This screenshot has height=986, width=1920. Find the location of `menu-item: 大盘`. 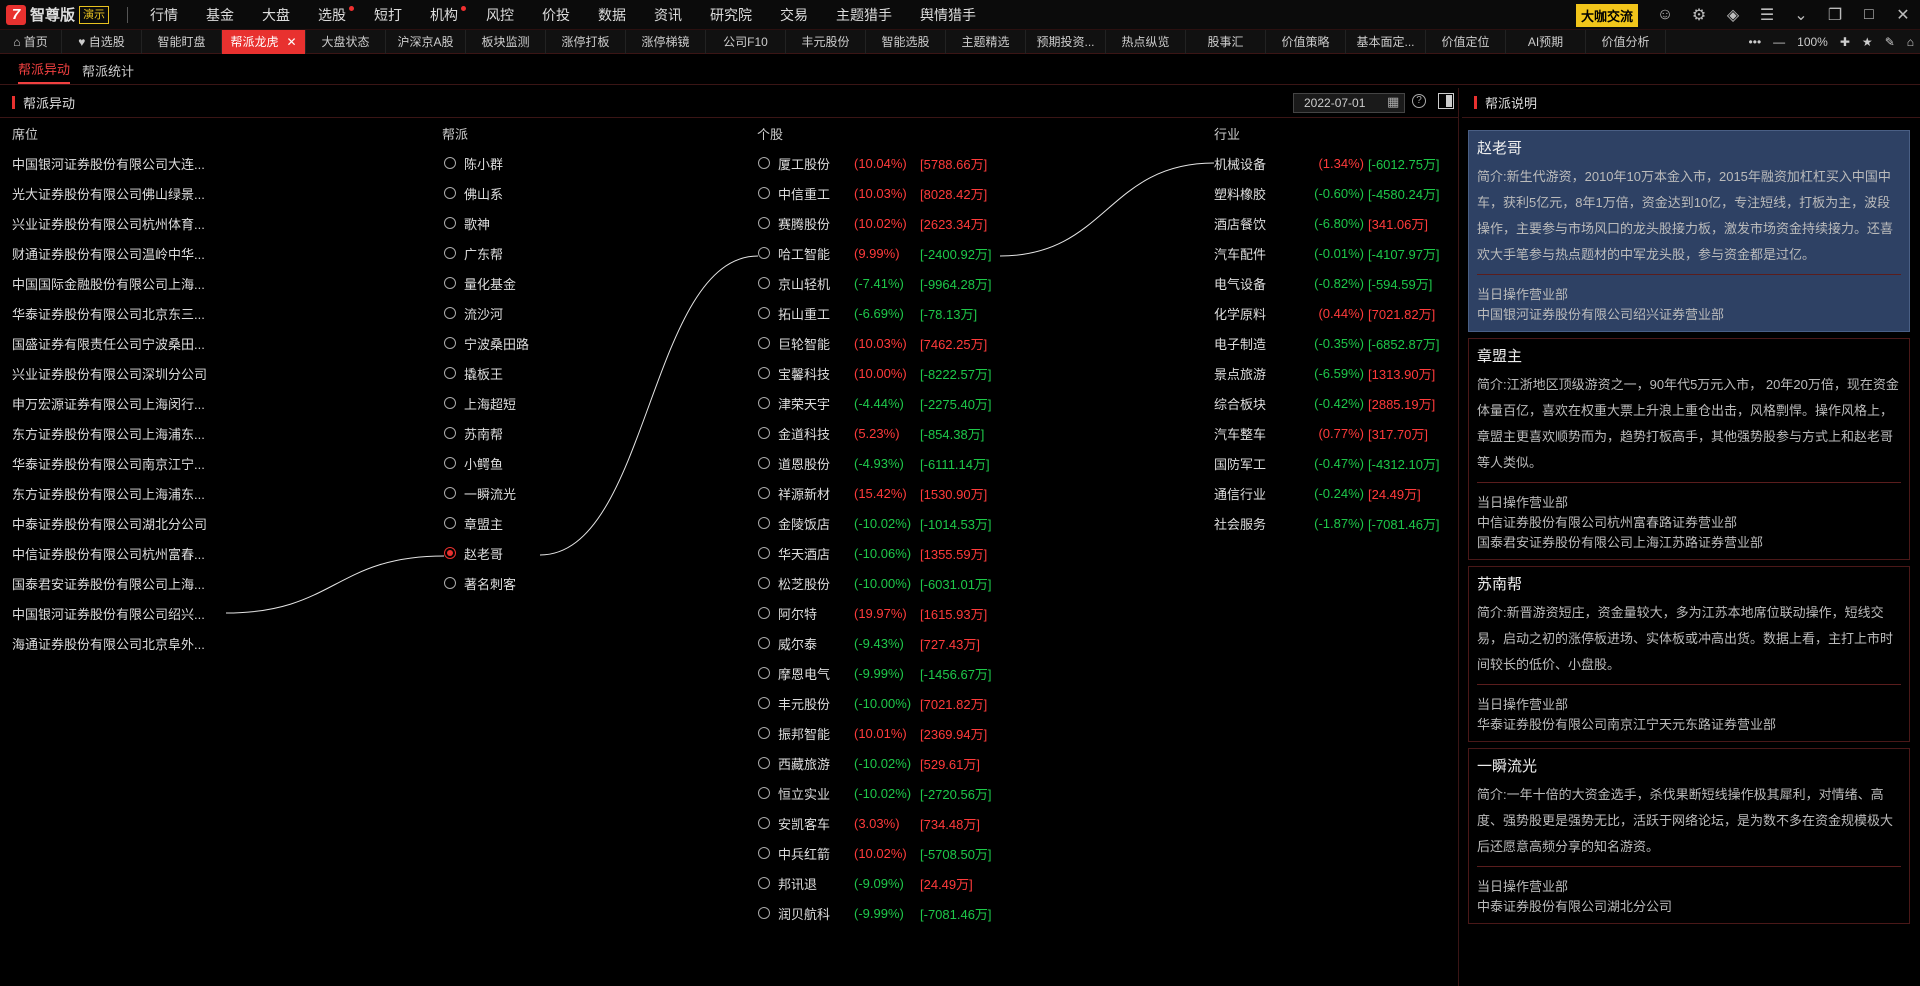

menu-item: 大盘 is located at coordinates (276, 15).